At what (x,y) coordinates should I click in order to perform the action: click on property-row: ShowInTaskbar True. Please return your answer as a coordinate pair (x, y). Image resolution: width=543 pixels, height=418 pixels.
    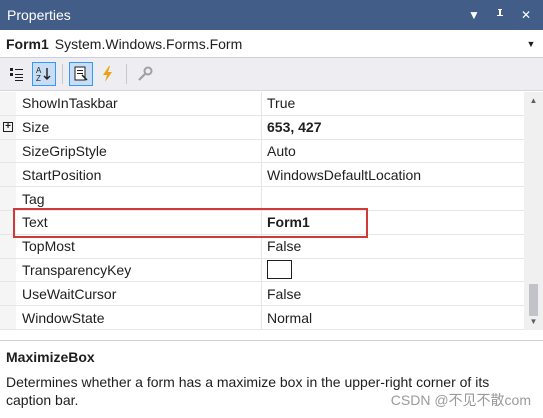
    Looking at the image, I should click on (262, 104).